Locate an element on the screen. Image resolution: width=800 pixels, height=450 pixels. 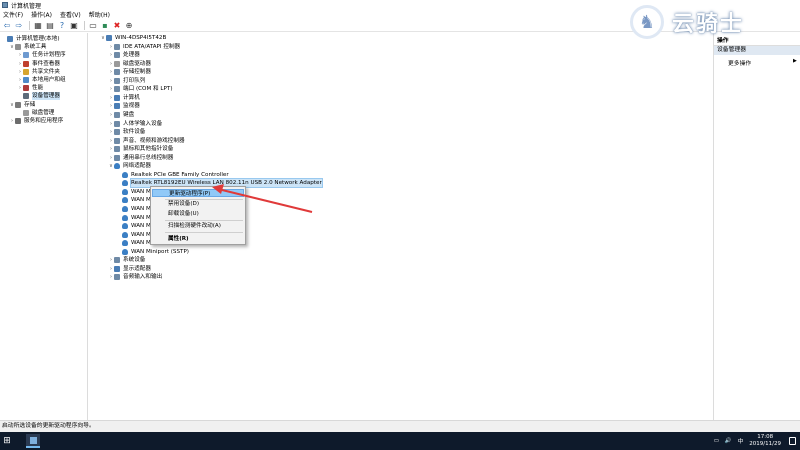
volume-icon: 🔊 is located at coordinates (728, 441).